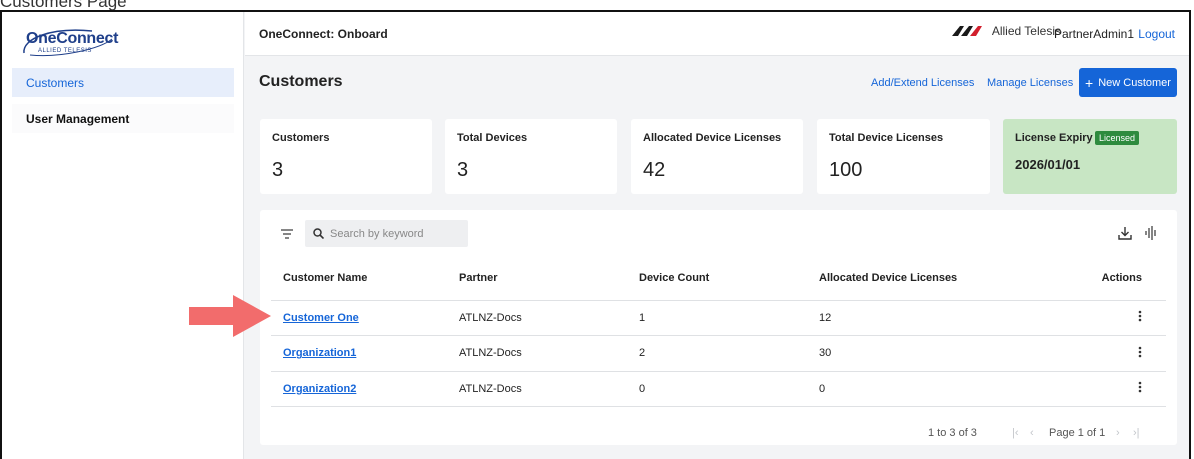 This screenshot has width=1194, height=459. I want to click on allocated-licenses-cell: 0, so click(926, 389).